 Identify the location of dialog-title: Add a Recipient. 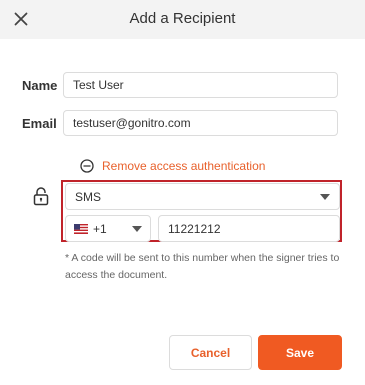
(182, 18).